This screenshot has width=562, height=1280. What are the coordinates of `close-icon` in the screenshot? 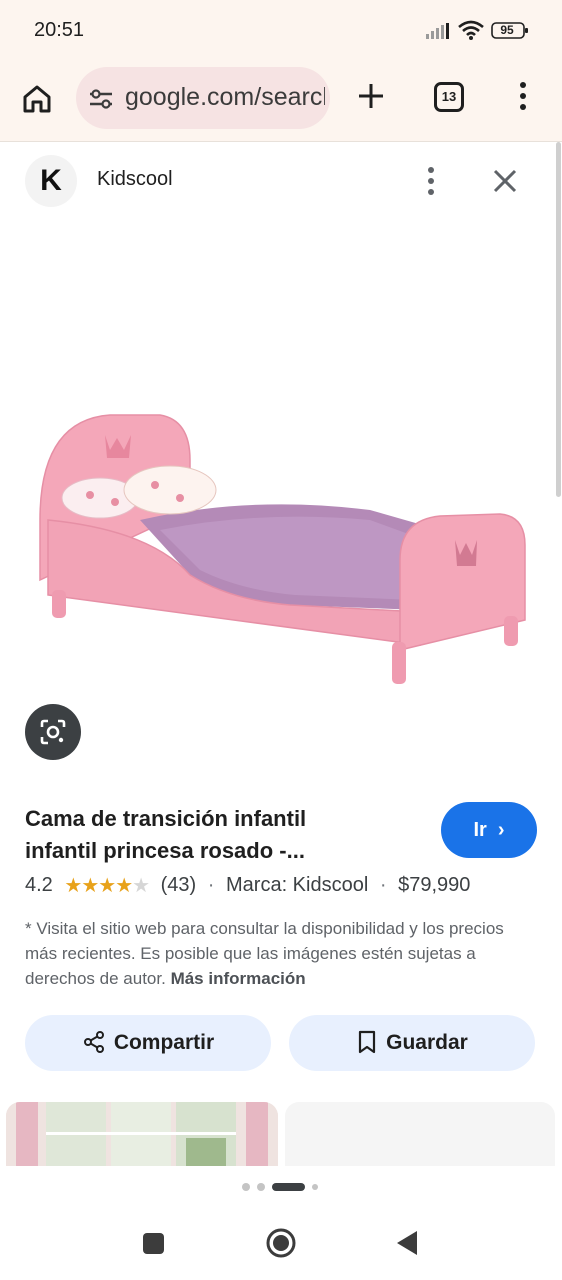 It's located at (505, 181).